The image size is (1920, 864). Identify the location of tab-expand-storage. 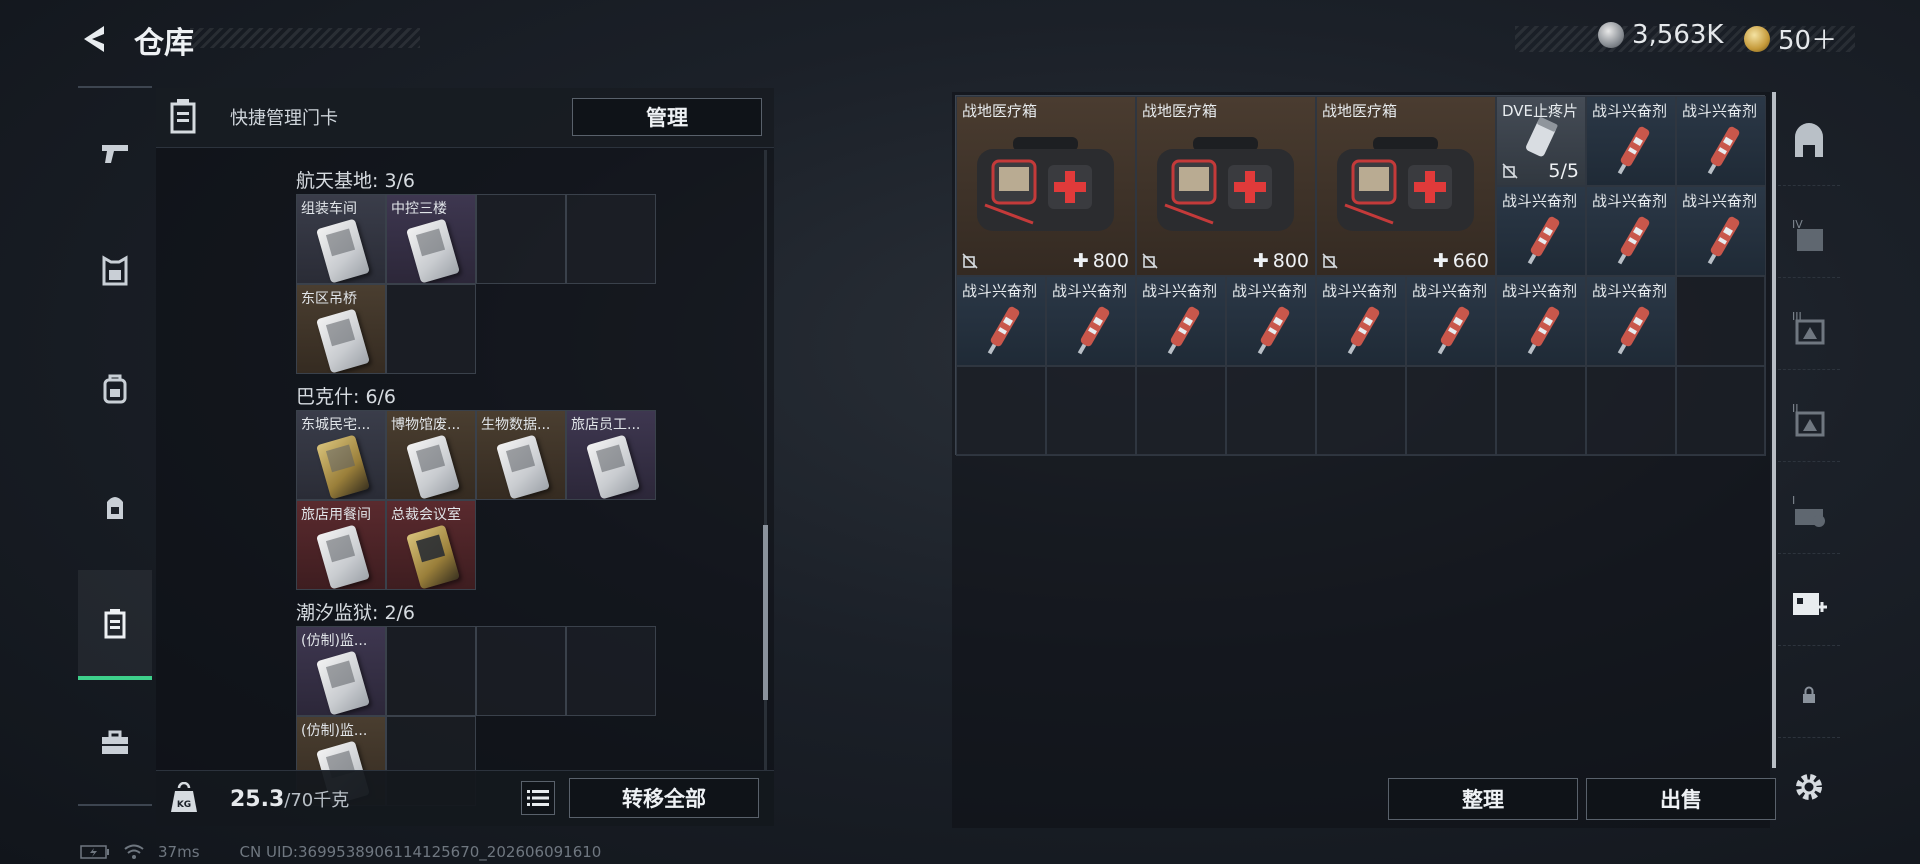
(1809, 603).